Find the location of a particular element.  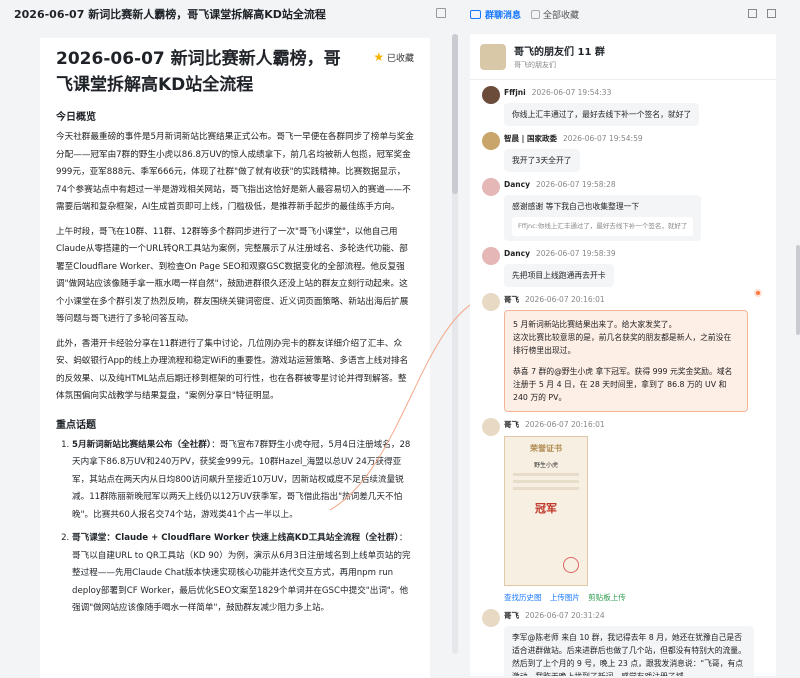

message: Dancy 2026-06-07 19:58:39 先把项目上线跑通再去开卡 is located at coordinates (623, 267).